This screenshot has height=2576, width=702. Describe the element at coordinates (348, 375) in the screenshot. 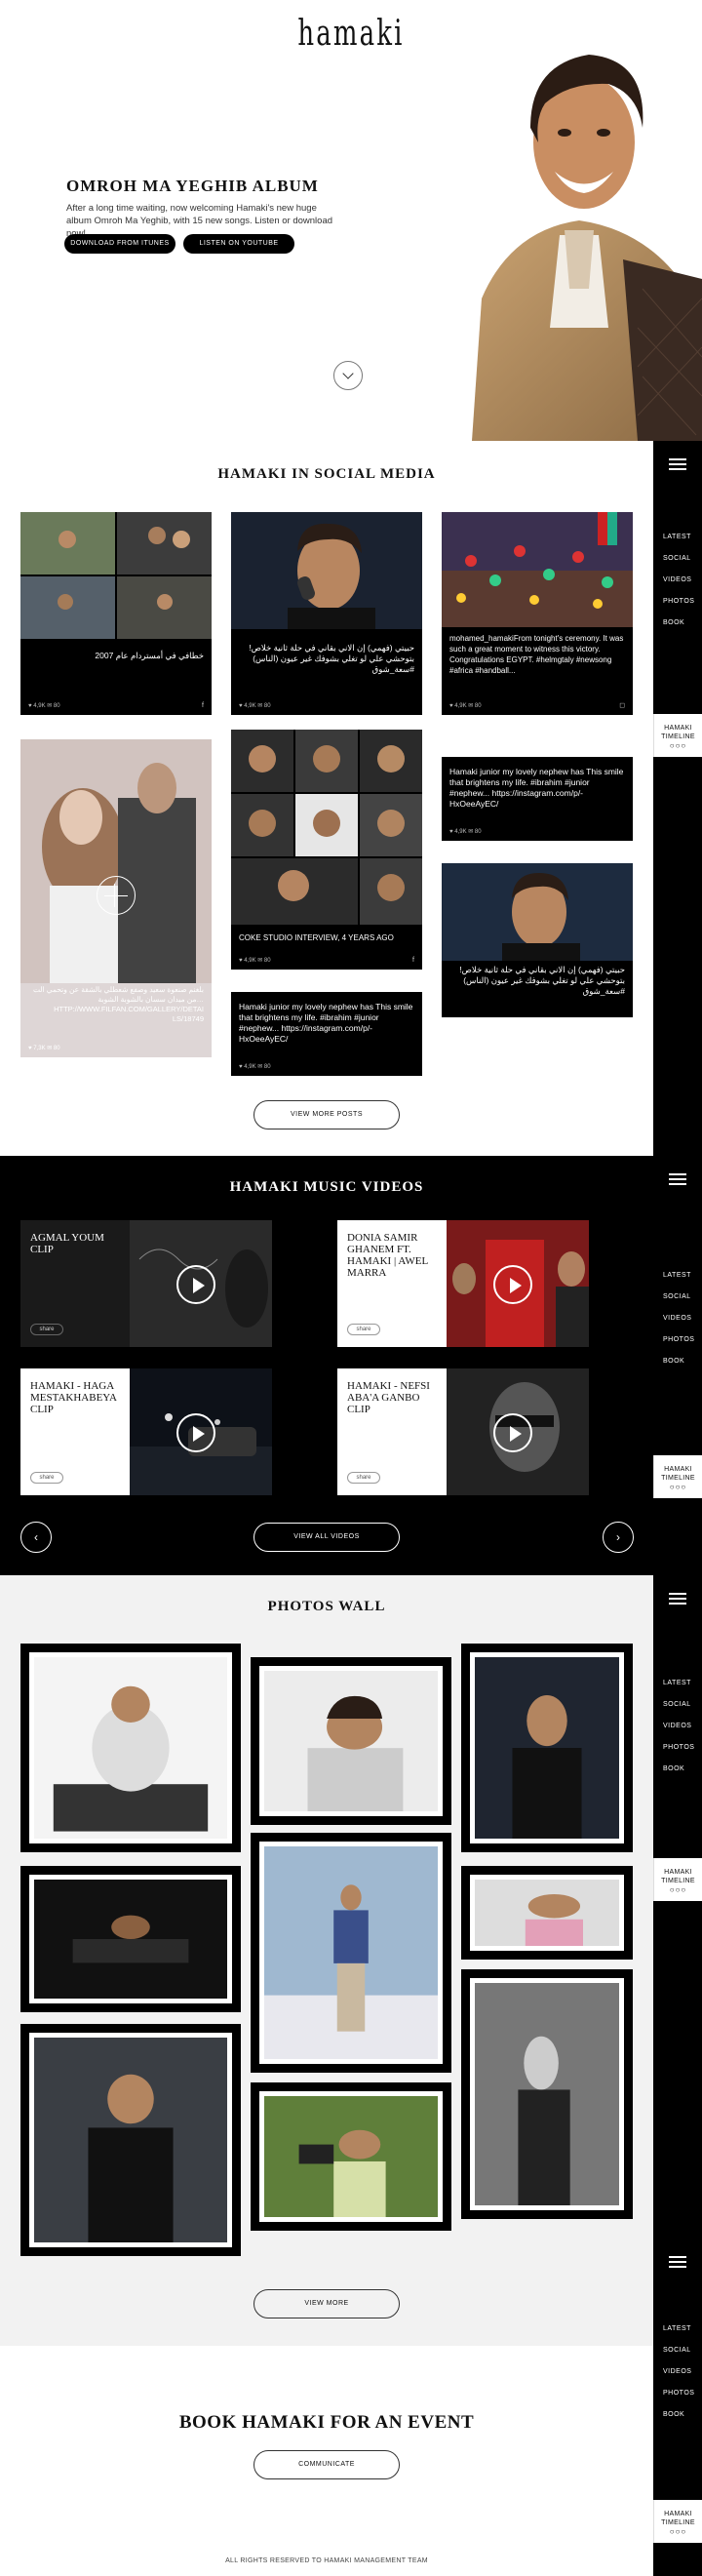

I see `scroll-down-icon` at that location.